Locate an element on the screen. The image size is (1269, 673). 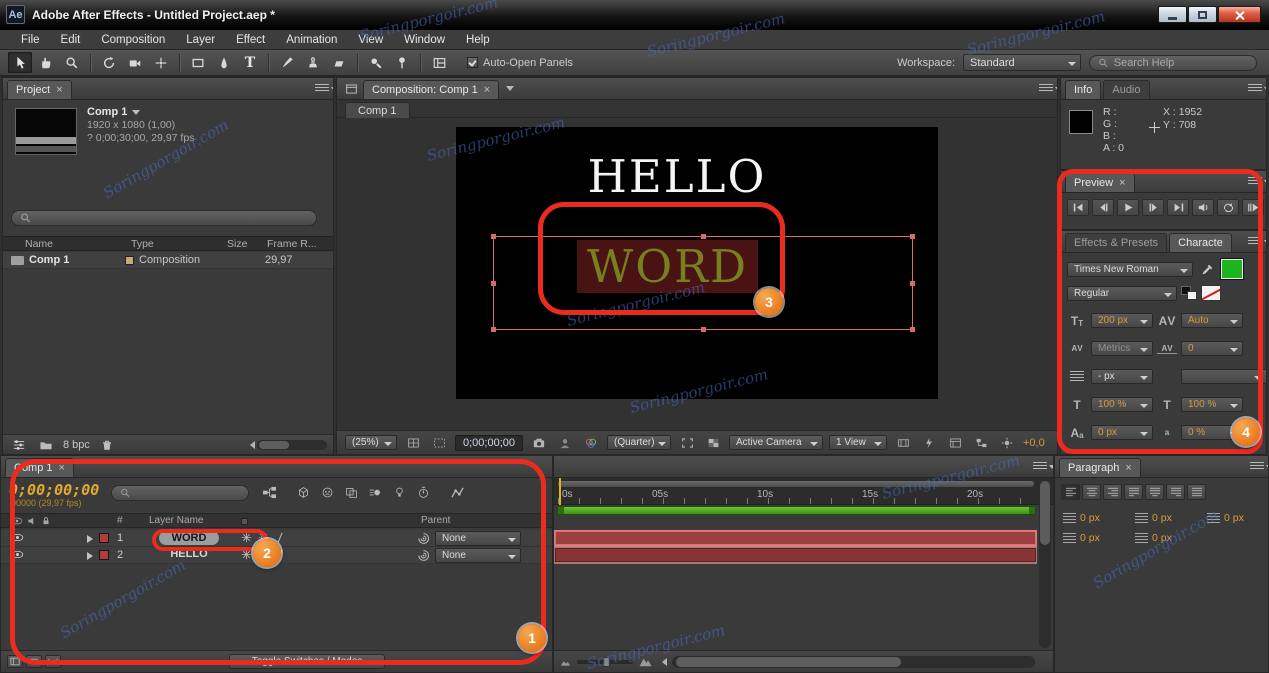
next-frame-button is located at coordinates (1153, 207).